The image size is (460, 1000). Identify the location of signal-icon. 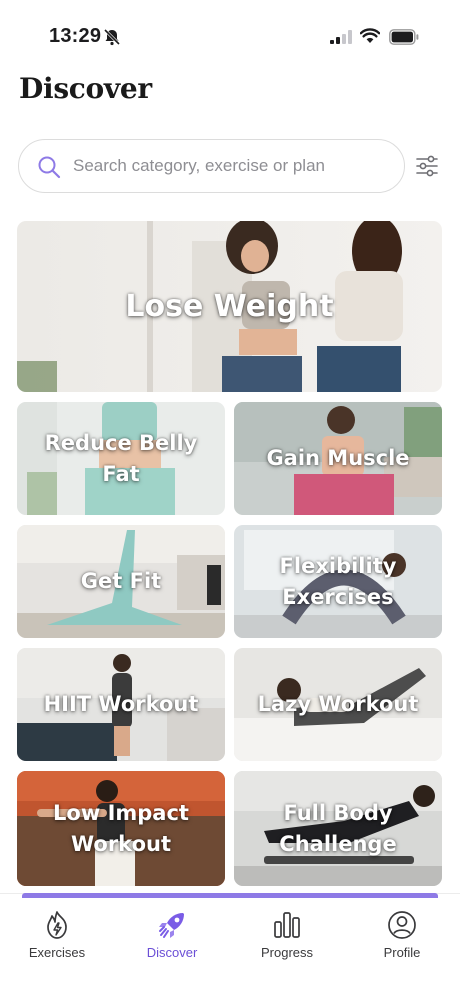
(341, 37).